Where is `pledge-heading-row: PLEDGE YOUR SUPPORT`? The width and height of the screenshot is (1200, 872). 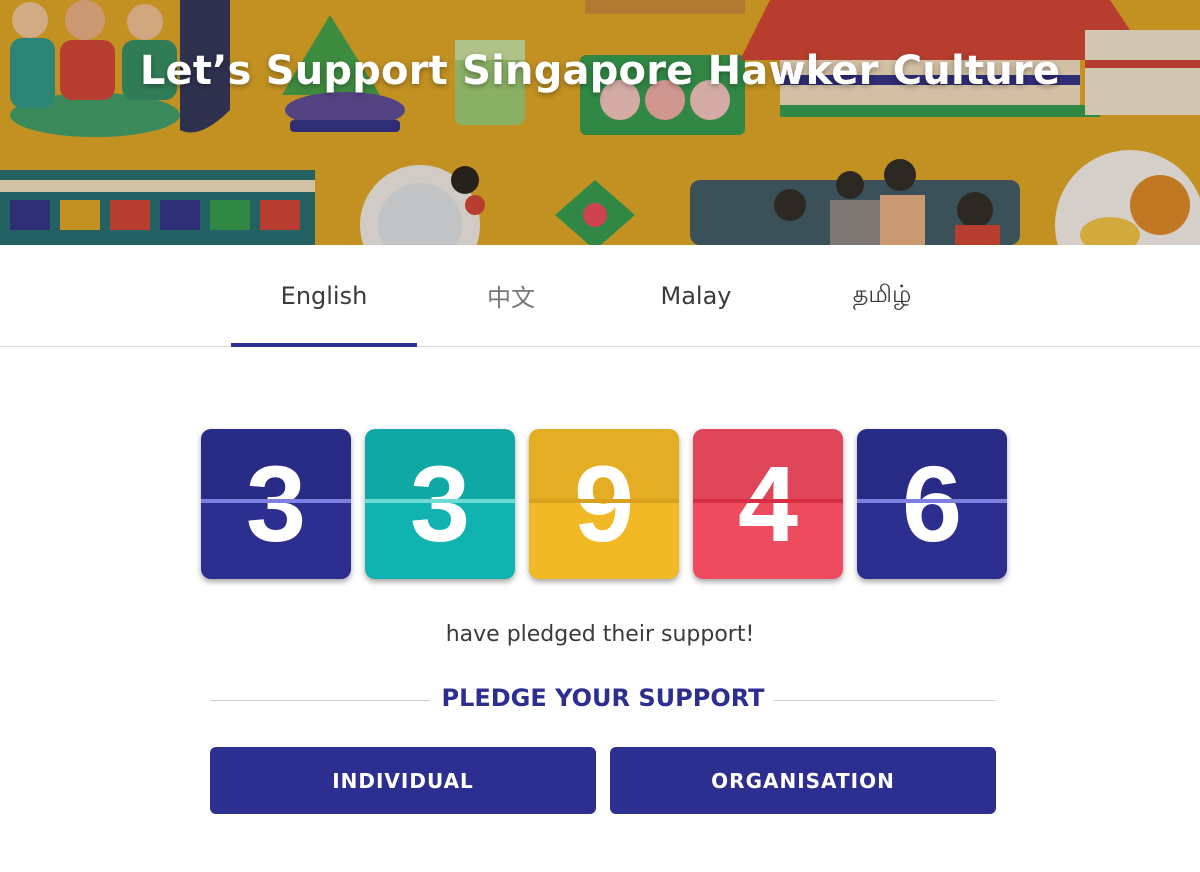 pledge-heading-row: PLEDGE YOUR SUPPORT is located at coordinates (603, 700).